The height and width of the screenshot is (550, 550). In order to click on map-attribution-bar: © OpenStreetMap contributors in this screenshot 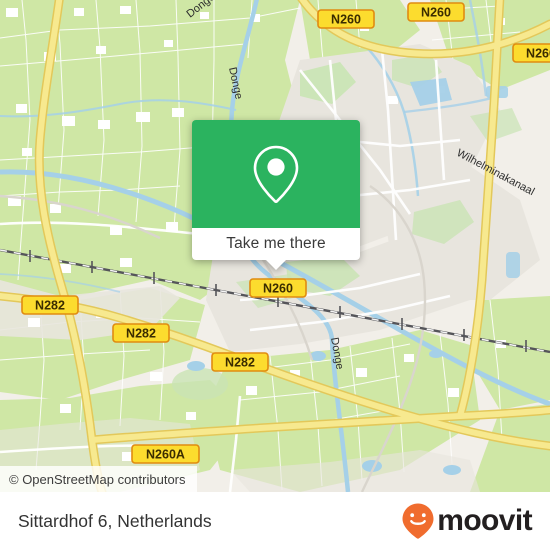, I will do `click(98, 479)`.